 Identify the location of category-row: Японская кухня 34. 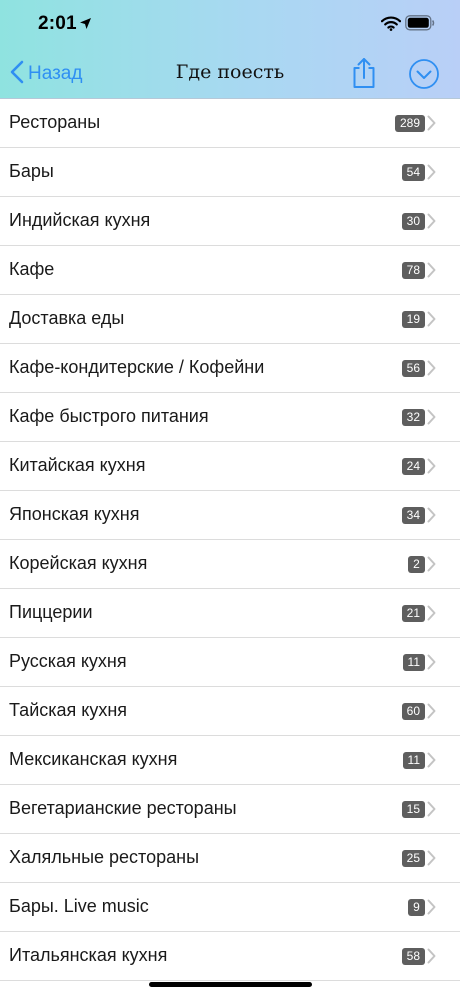
(230, 515).